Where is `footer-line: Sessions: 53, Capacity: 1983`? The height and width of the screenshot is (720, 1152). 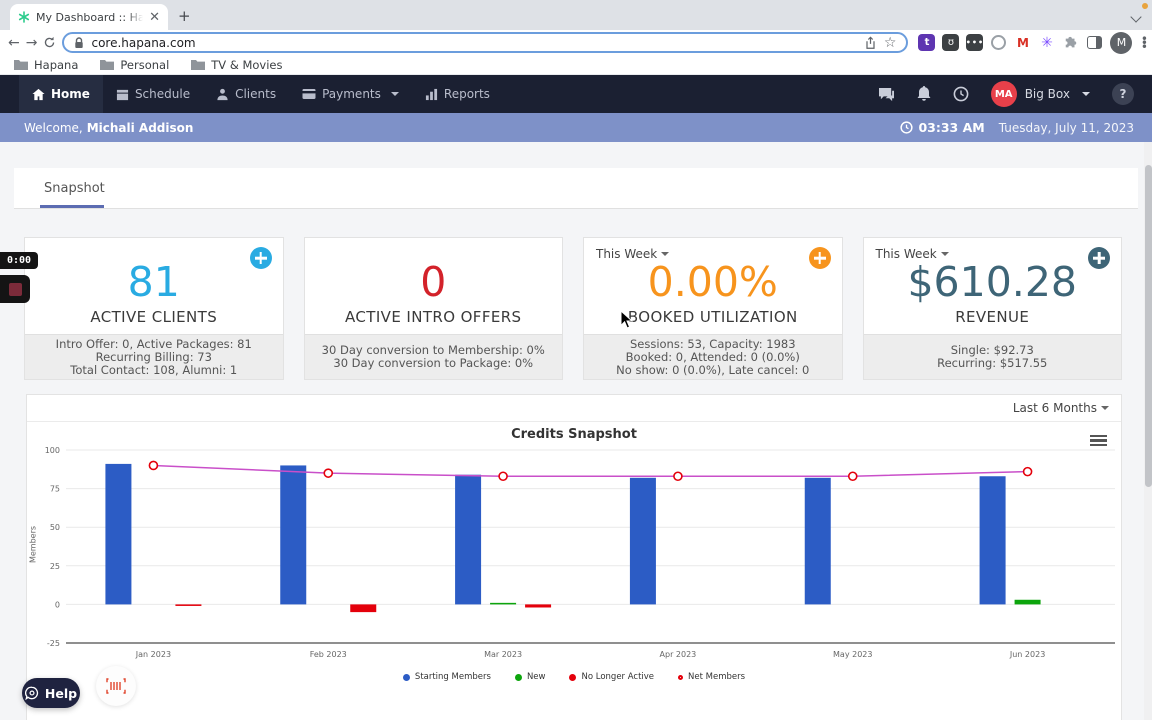
footer-line: Sessions: 53, Capacity: 1983 is located at coordinates (712, 343).